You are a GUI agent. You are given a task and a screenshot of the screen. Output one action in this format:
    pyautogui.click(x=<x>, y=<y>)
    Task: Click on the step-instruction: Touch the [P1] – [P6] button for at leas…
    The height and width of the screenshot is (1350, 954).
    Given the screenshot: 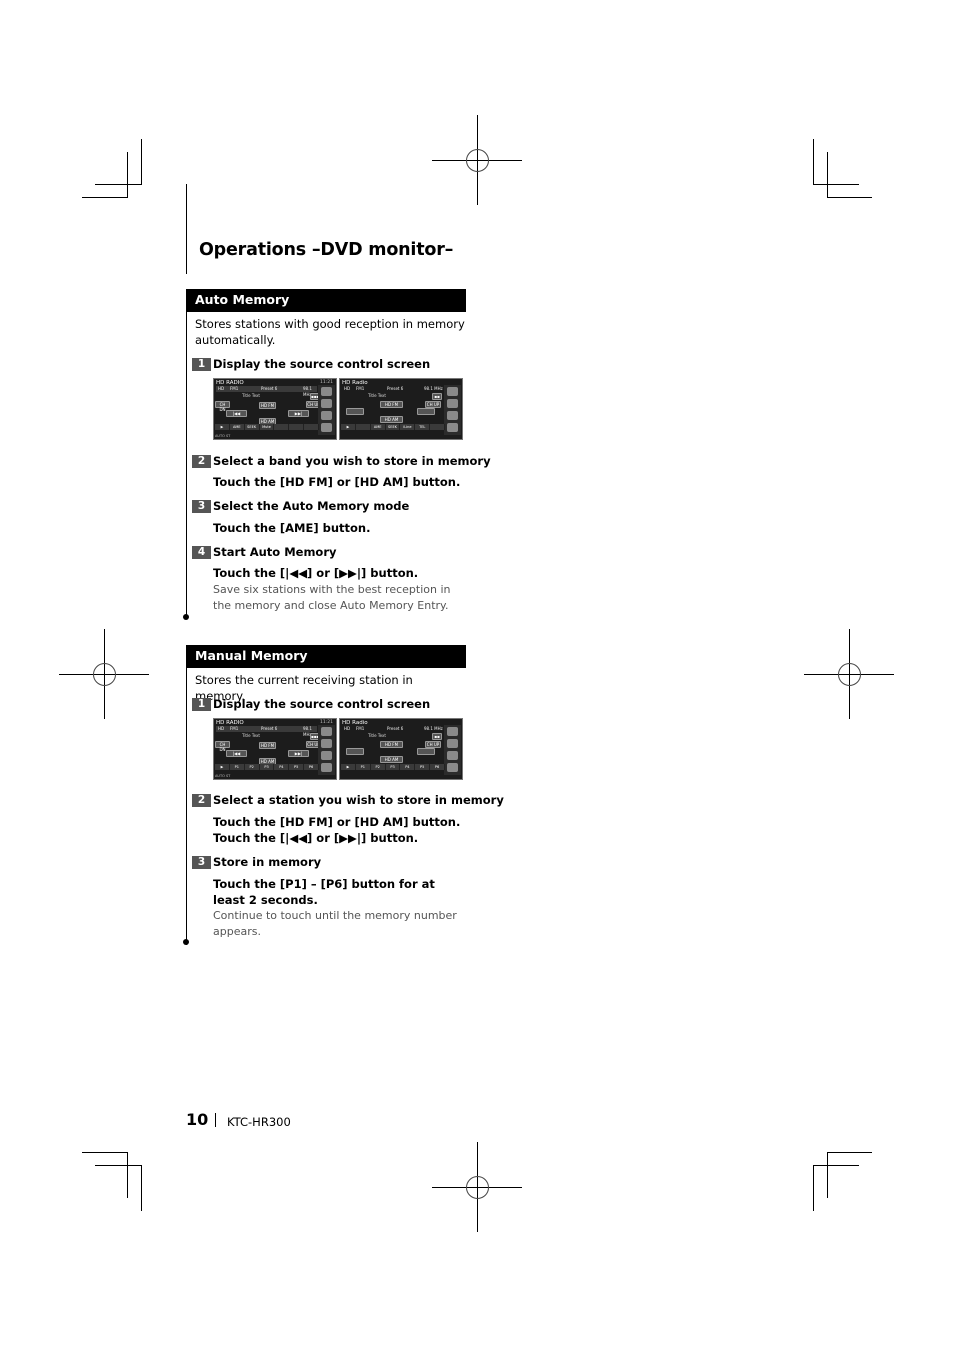 What is the action you would take?
    pyautogui.click(x=324, y=892)
    